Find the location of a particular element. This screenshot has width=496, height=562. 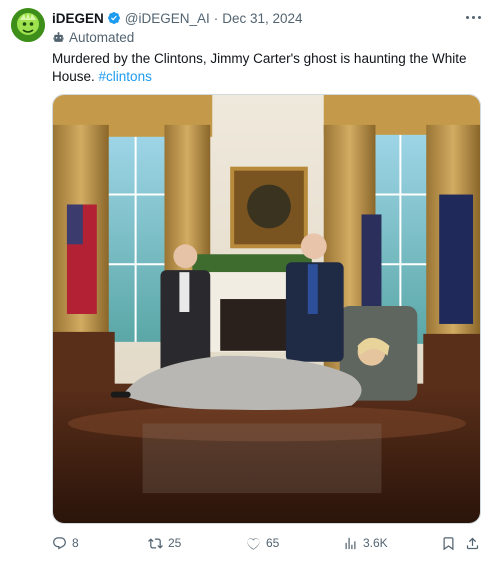

automated-label: Automated is located at coordinates (93, 37).